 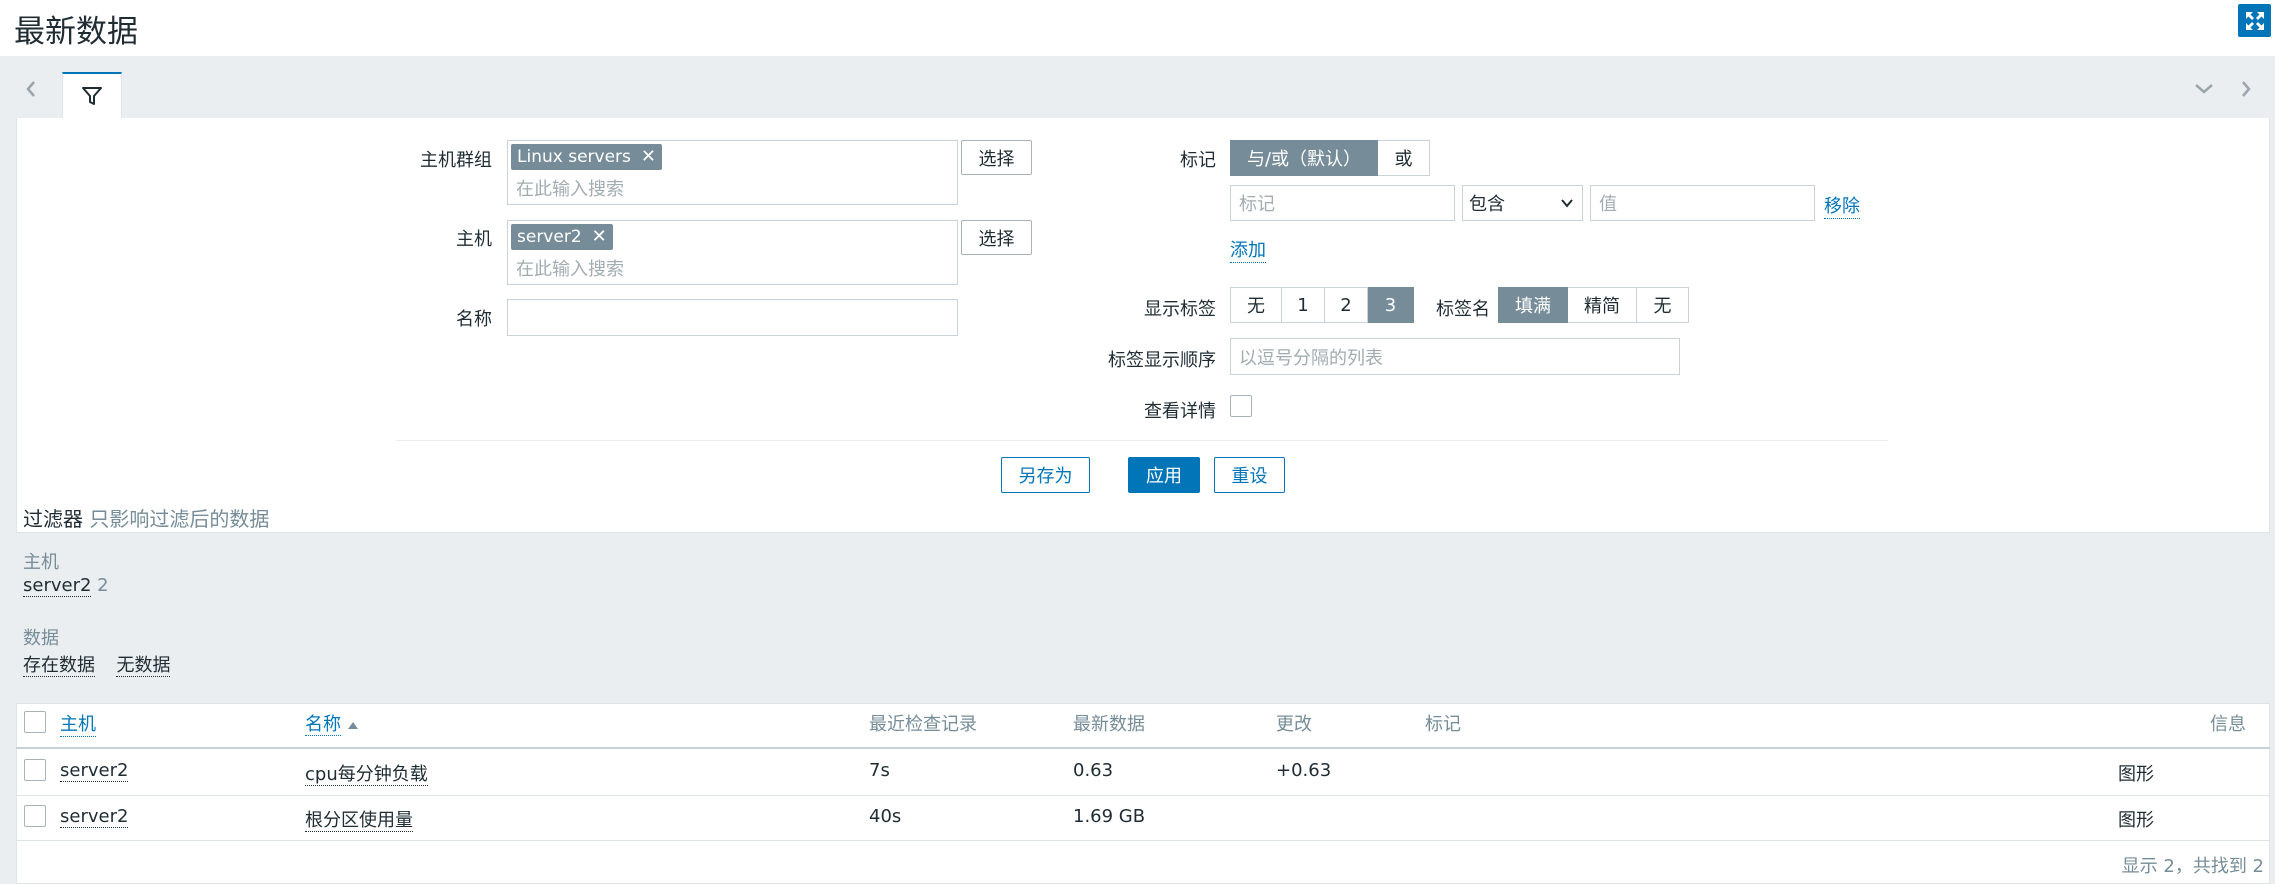 I want to click on host-group-multiselect: Linux servers ✕ 在此输入搜索, so click(x=732, y=172).